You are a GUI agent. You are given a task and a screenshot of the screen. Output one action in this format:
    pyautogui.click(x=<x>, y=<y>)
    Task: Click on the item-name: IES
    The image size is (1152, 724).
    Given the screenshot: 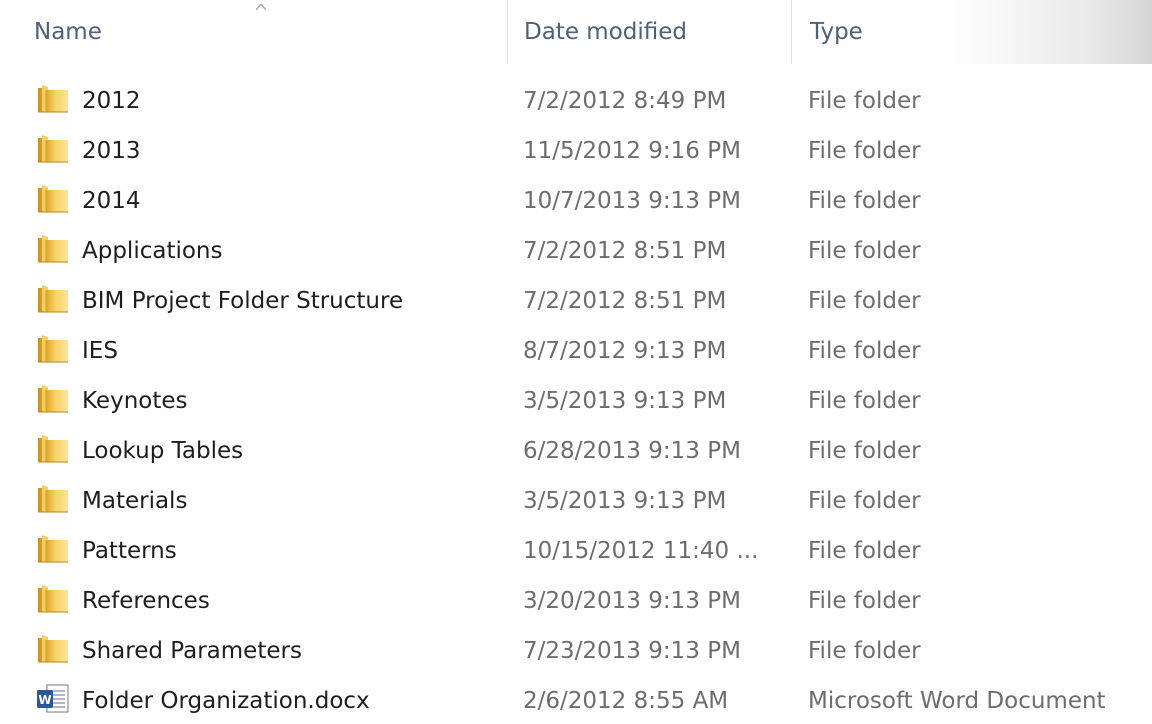 What is the action you would take?
    pyautogui.click(x=100, y=351)
    